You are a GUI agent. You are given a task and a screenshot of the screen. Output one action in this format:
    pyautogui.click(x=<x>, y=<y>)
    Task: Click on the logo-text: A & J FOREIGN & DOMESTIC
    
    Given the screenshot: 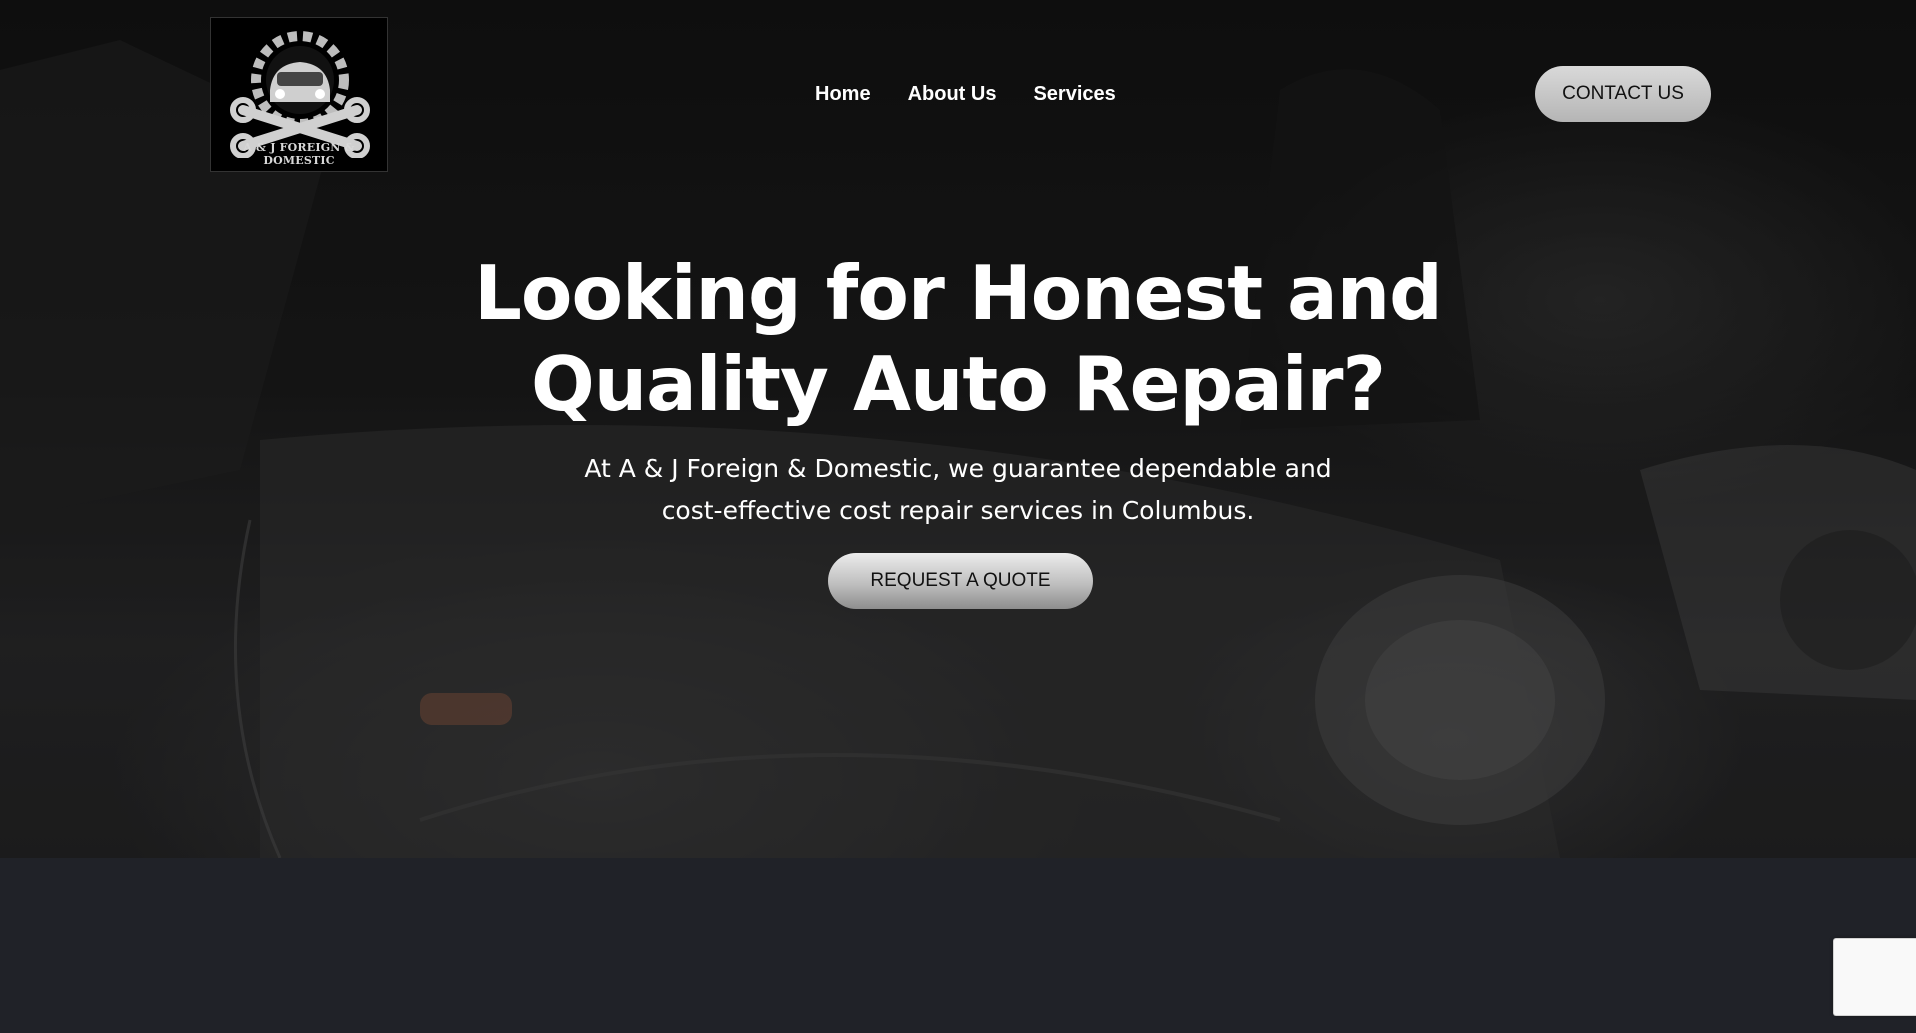 What is the action you would take?
    pyautogui.click(x=299, y=154)
    